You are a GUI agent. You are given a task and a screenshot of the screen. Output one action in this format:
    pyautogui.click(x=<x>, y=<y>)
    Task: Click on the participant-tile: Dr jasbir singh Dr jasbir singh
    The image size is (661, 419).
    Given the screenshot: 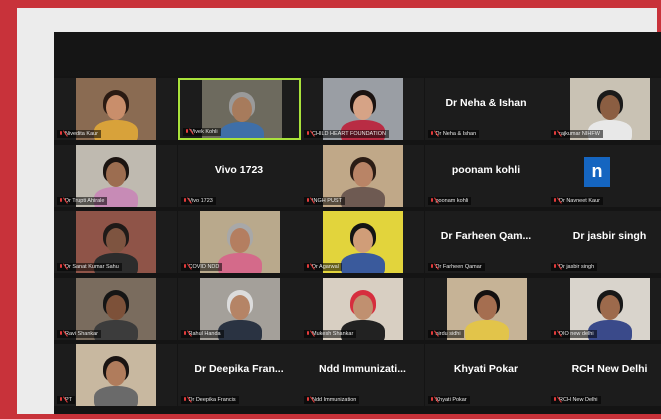 What is the action you would take?
    pyautogui.click(x=604, y=242)
    